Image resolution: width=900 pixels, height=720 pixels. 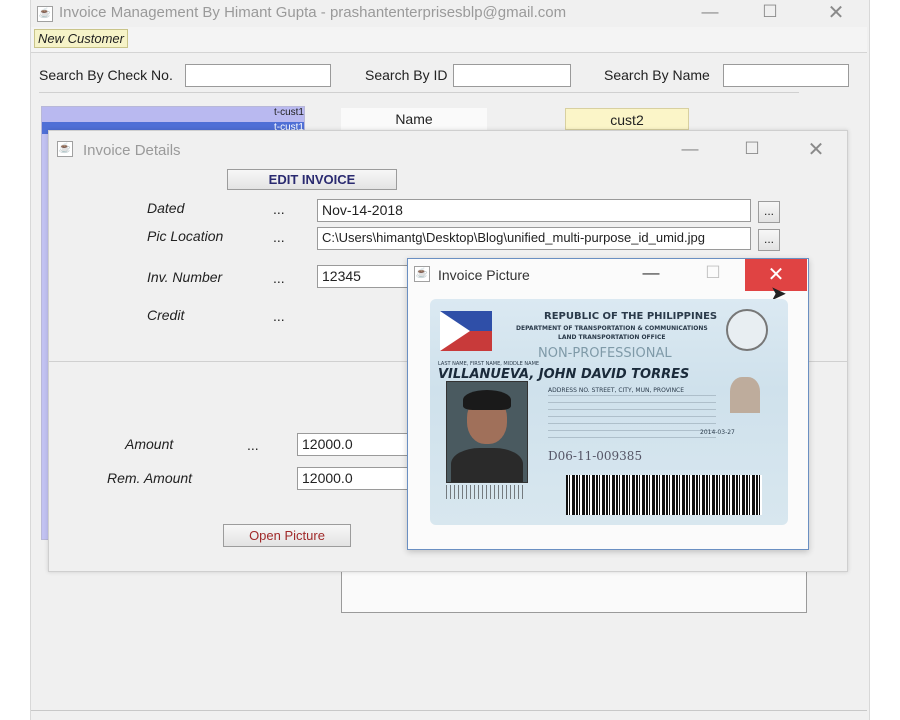 I want to click on rem-amount-field: 12000.0, so click(x=353, y=478).